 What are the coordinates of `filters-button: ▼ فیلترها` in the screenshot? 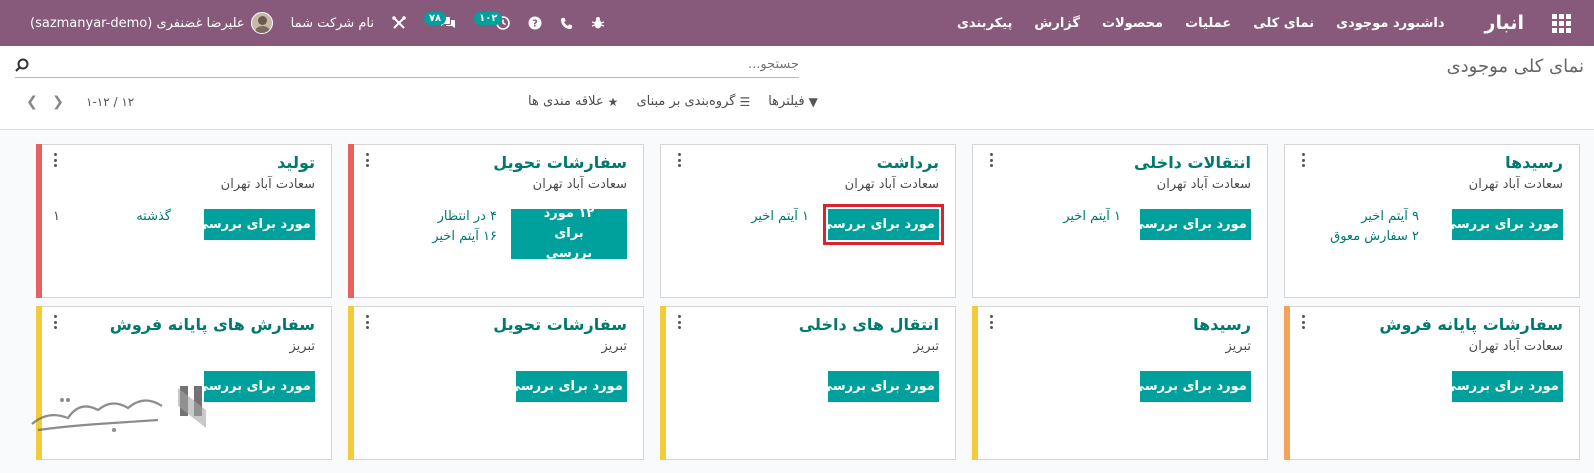 It's located at (793, 101).